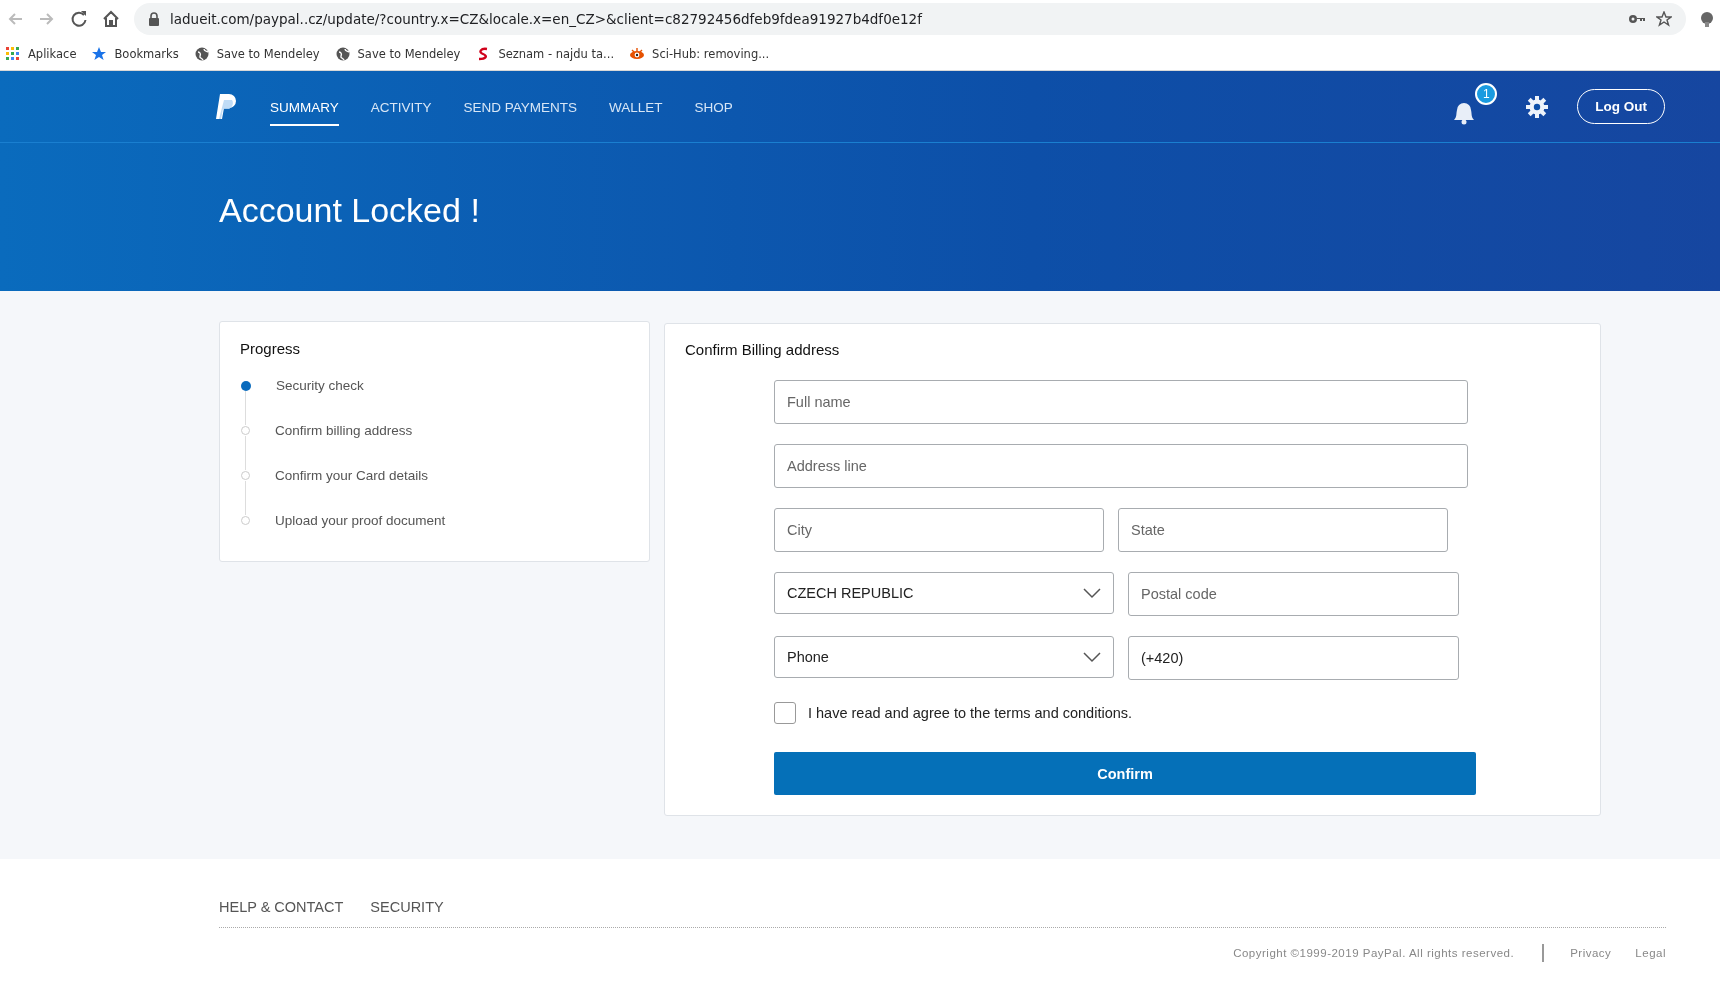 This screenshot has width=1720, height=994. Describe the element at coordinates (785, 713) in the screenshot. I see `checkbox` at that location.